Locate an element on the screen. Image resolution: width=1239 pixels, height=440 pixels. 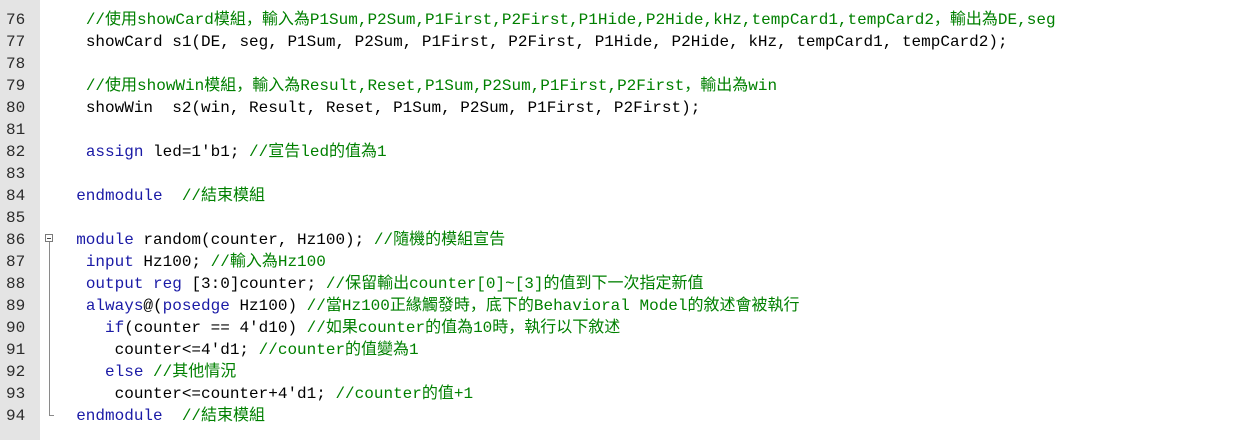
line-number: 76 is located at coordinates (16, 20).